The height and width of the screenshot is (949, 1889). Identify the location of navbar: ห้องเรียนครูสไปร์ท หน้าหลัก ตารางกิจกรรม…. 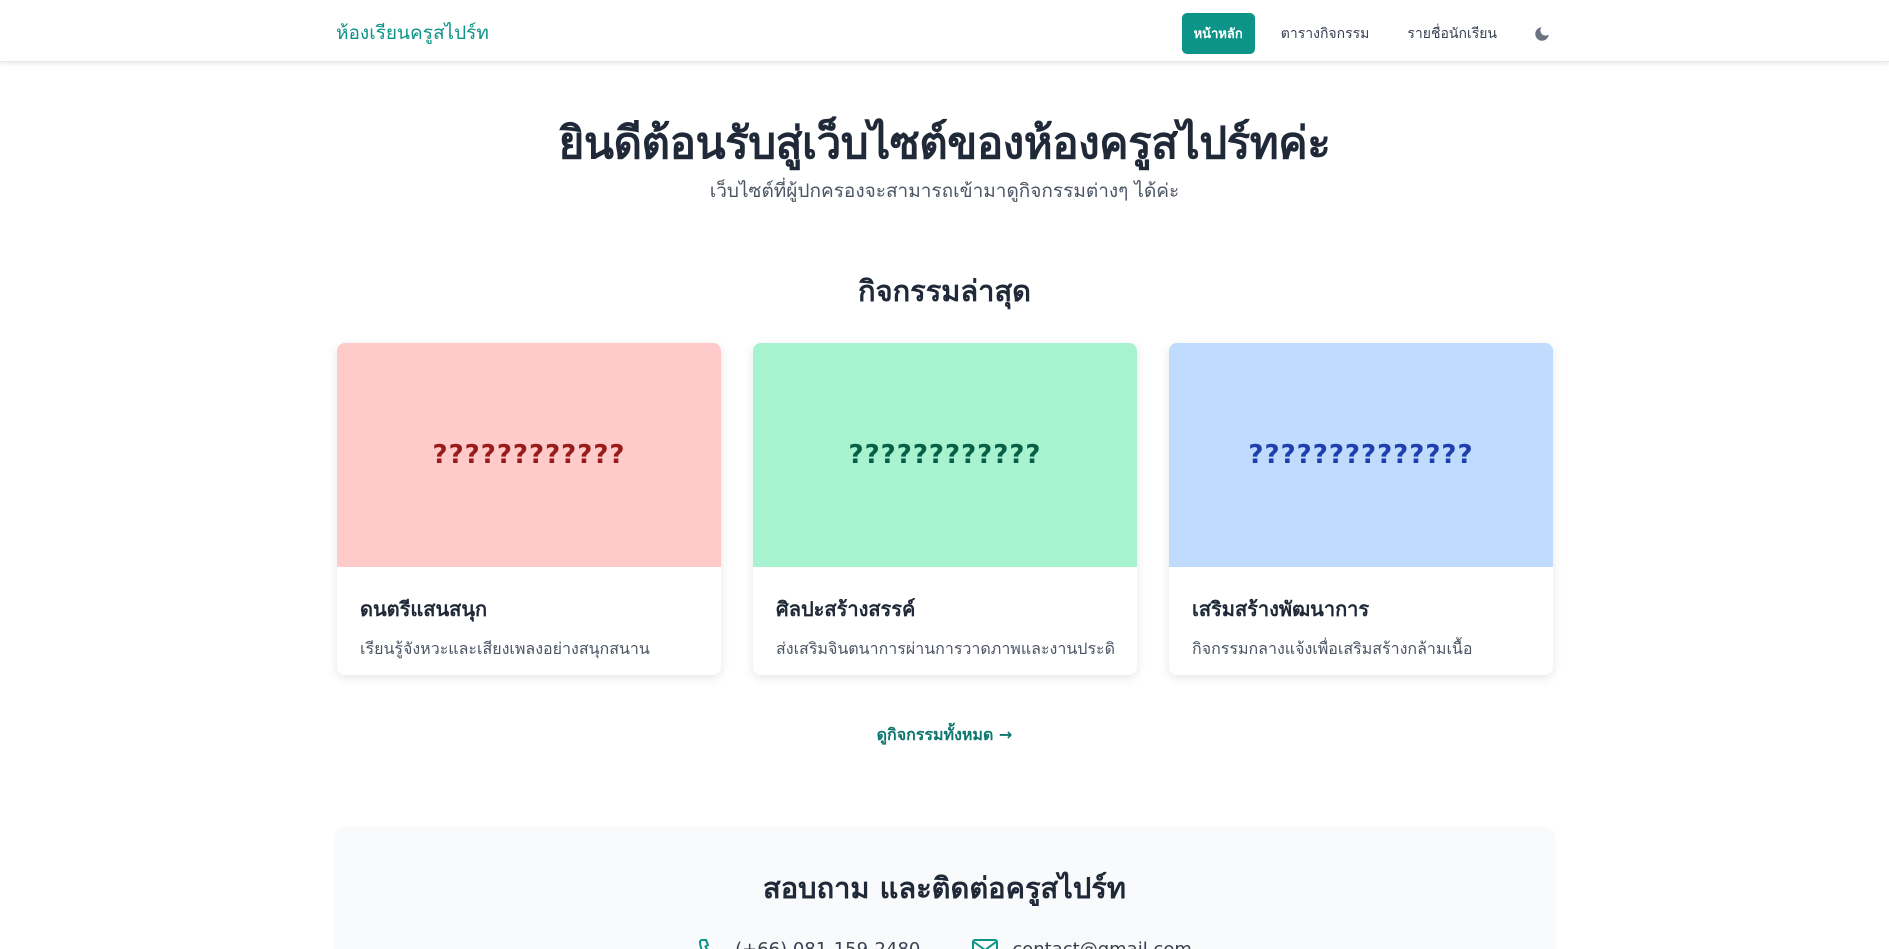
(944, 31).